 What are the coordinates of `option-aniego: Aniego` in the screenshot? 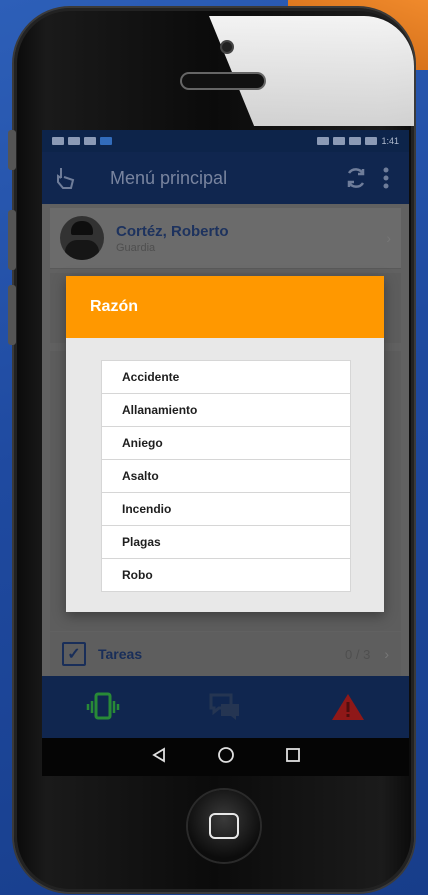 It's located at (226, 443).